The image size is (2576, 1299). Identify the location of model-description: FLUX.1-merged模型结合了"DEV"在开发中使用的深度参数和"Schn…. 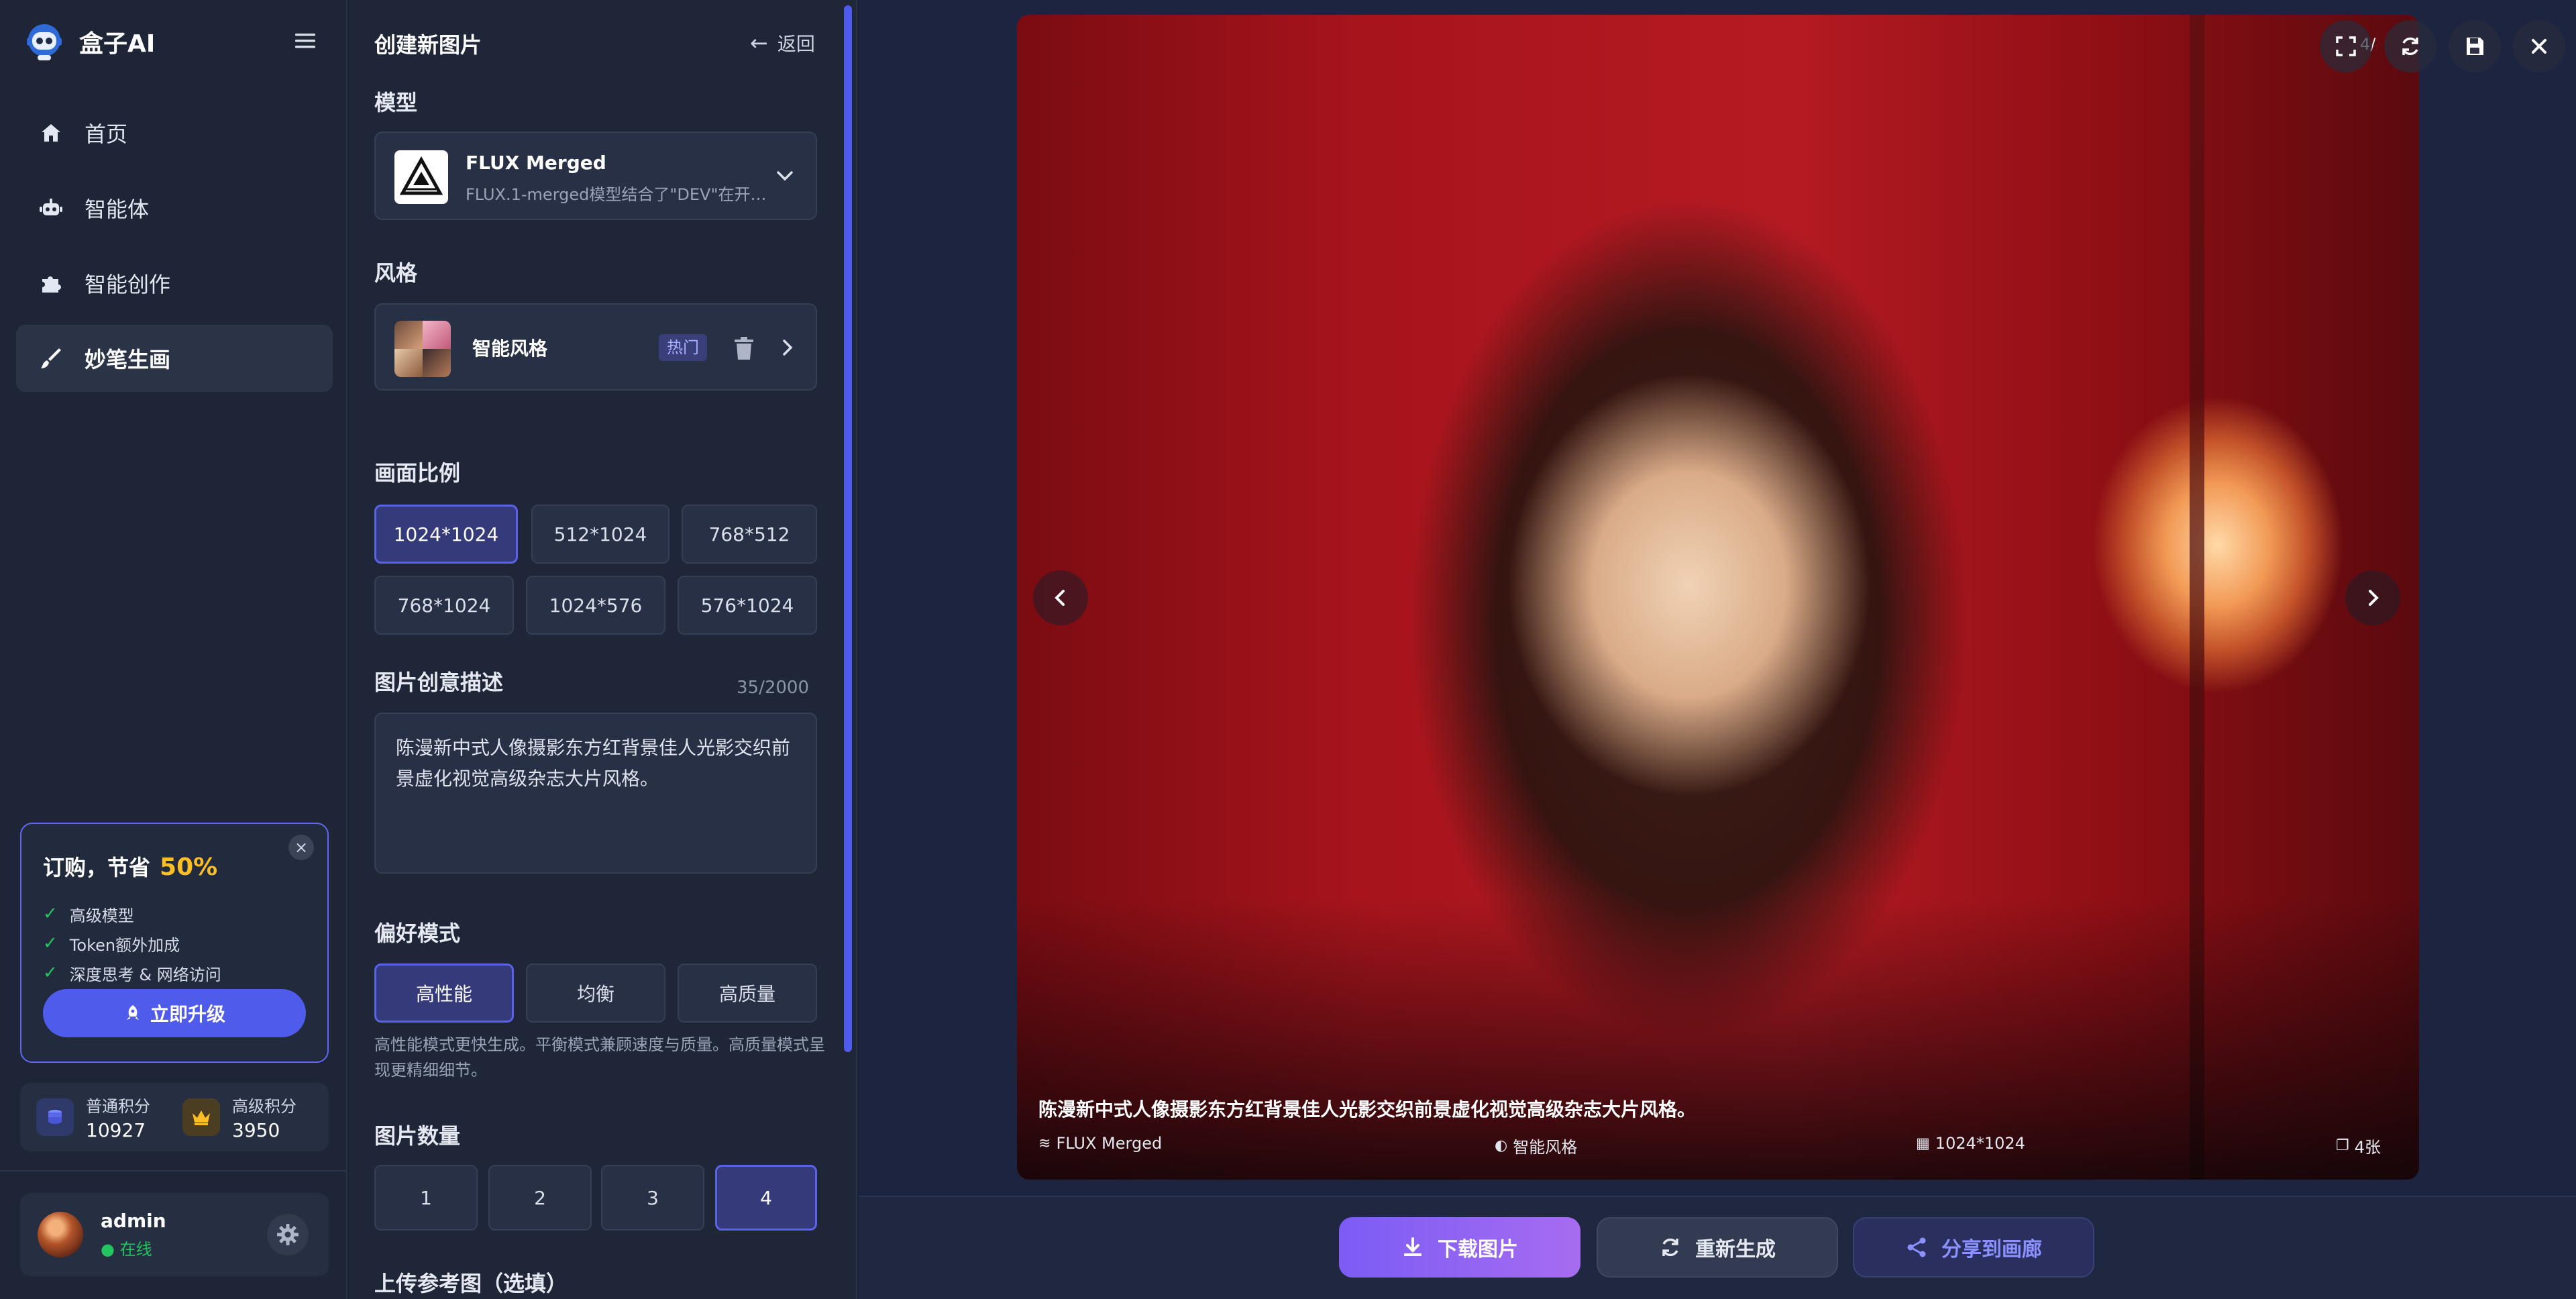
(620, 195).